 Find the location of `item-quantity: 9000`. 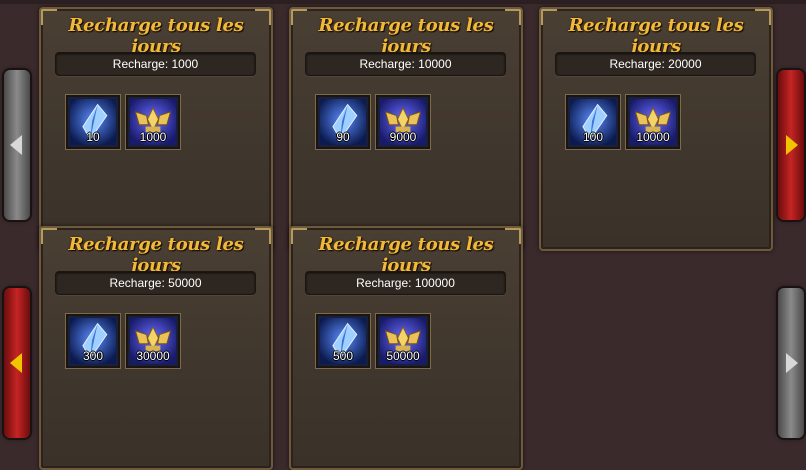

item-quantity: 9000 is located at coordinates (403, 137).